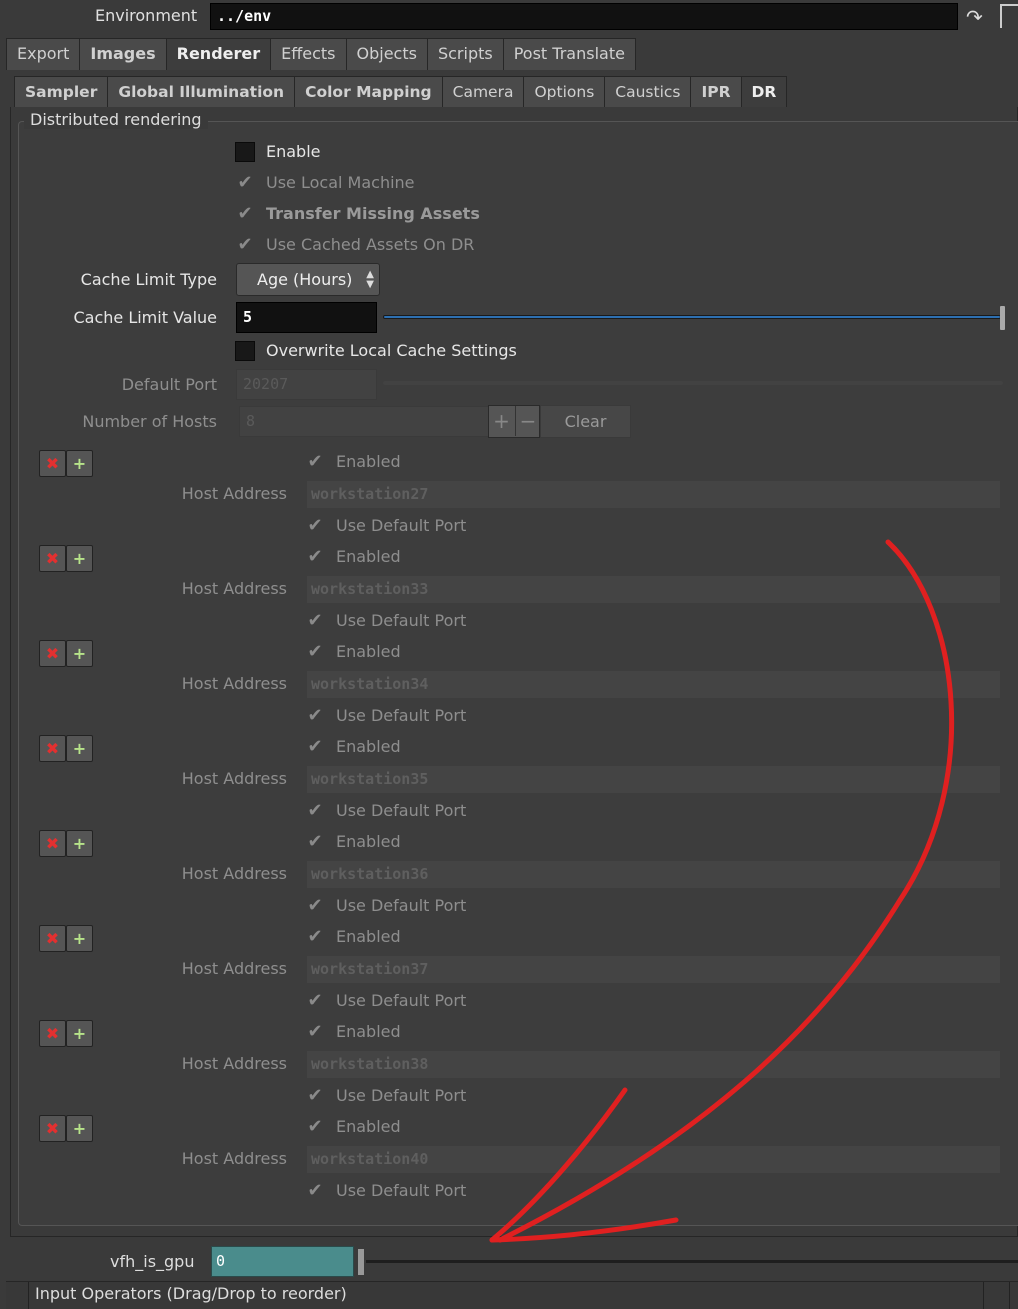  What do you see at coordinates (361, 1262) in the screenshot?
I see `vfh-is-gpu-slider-handle` at bounding box center [361, 1262].